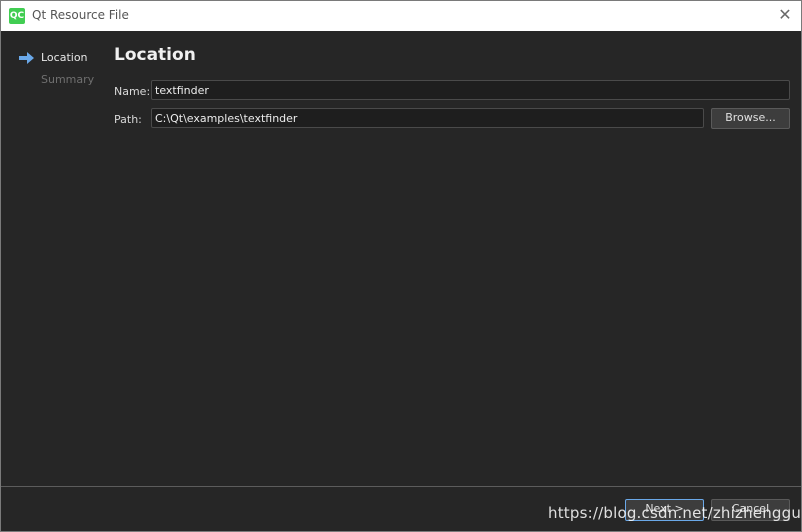 The image size is (802, 532). I want to click on step-label: Summary, so click(68, 79).